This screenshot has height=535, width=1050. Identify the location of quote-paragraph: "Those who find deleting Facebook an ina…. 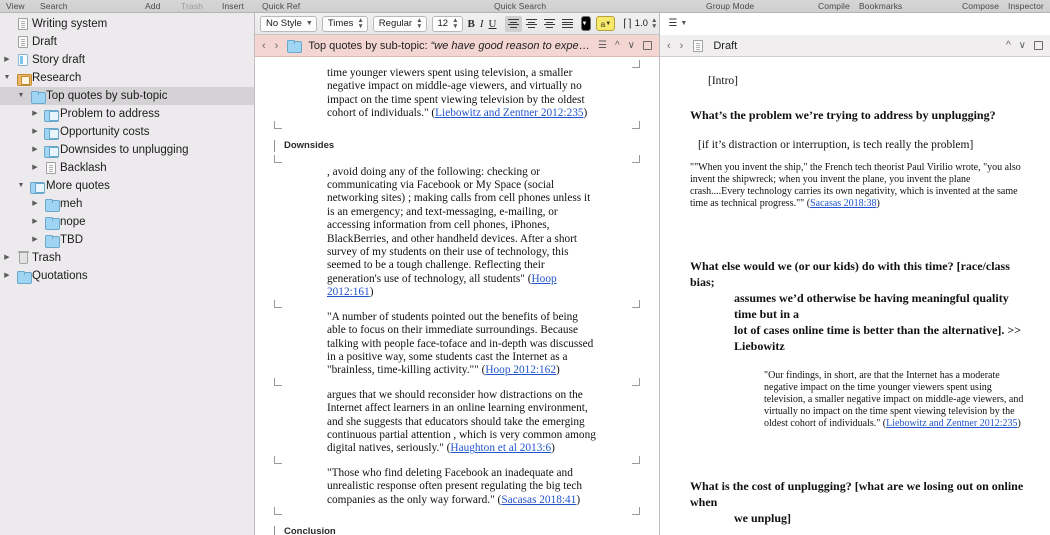
(457, 487).